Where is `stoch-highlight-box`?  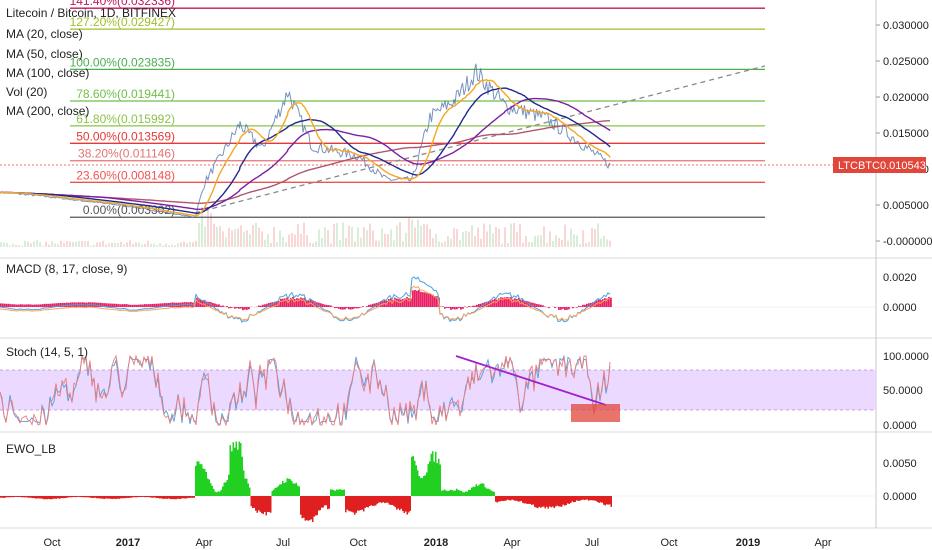
stoch-highlight-box is located at coordinates (595, 413).